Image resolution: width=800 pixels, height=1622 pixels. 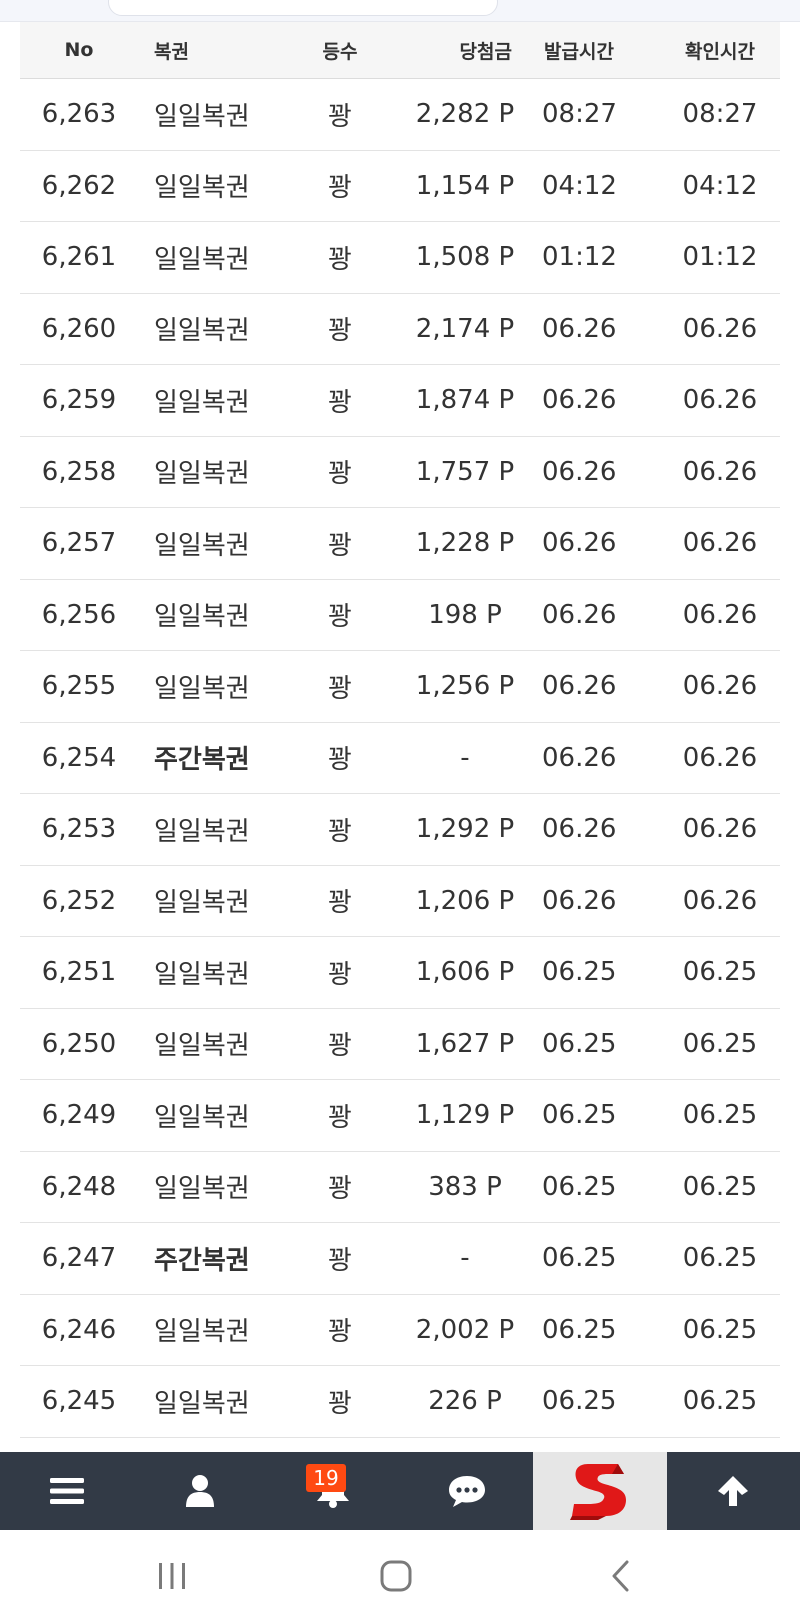 I want to click on header-lottery-type: 복권, so click(x=171, y=51).